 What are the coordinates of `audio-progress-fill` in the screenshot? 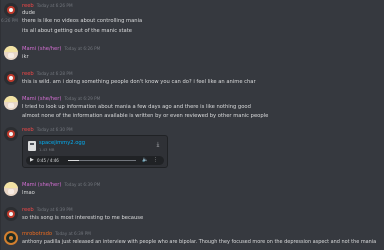 It's located at (73, 160).